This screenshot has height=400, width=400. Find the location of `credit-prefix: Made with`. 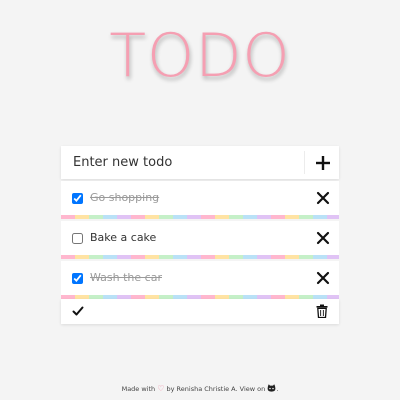

credit-prefix: Made with is located at coordinates (138, 389).